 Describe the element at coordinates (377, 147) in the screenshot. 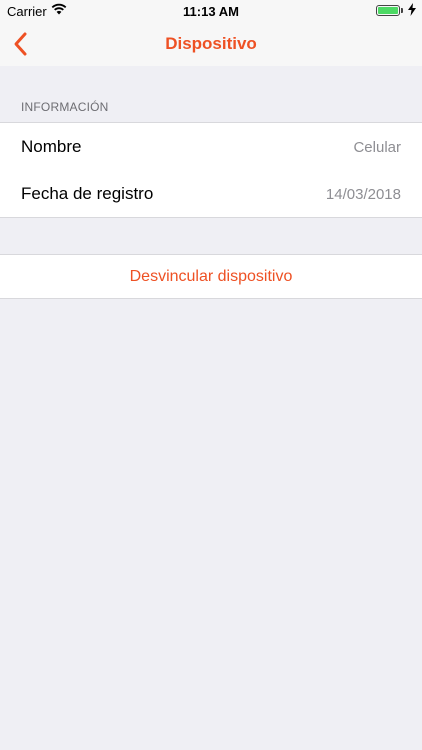

I see `row-value: Celular` at that location.